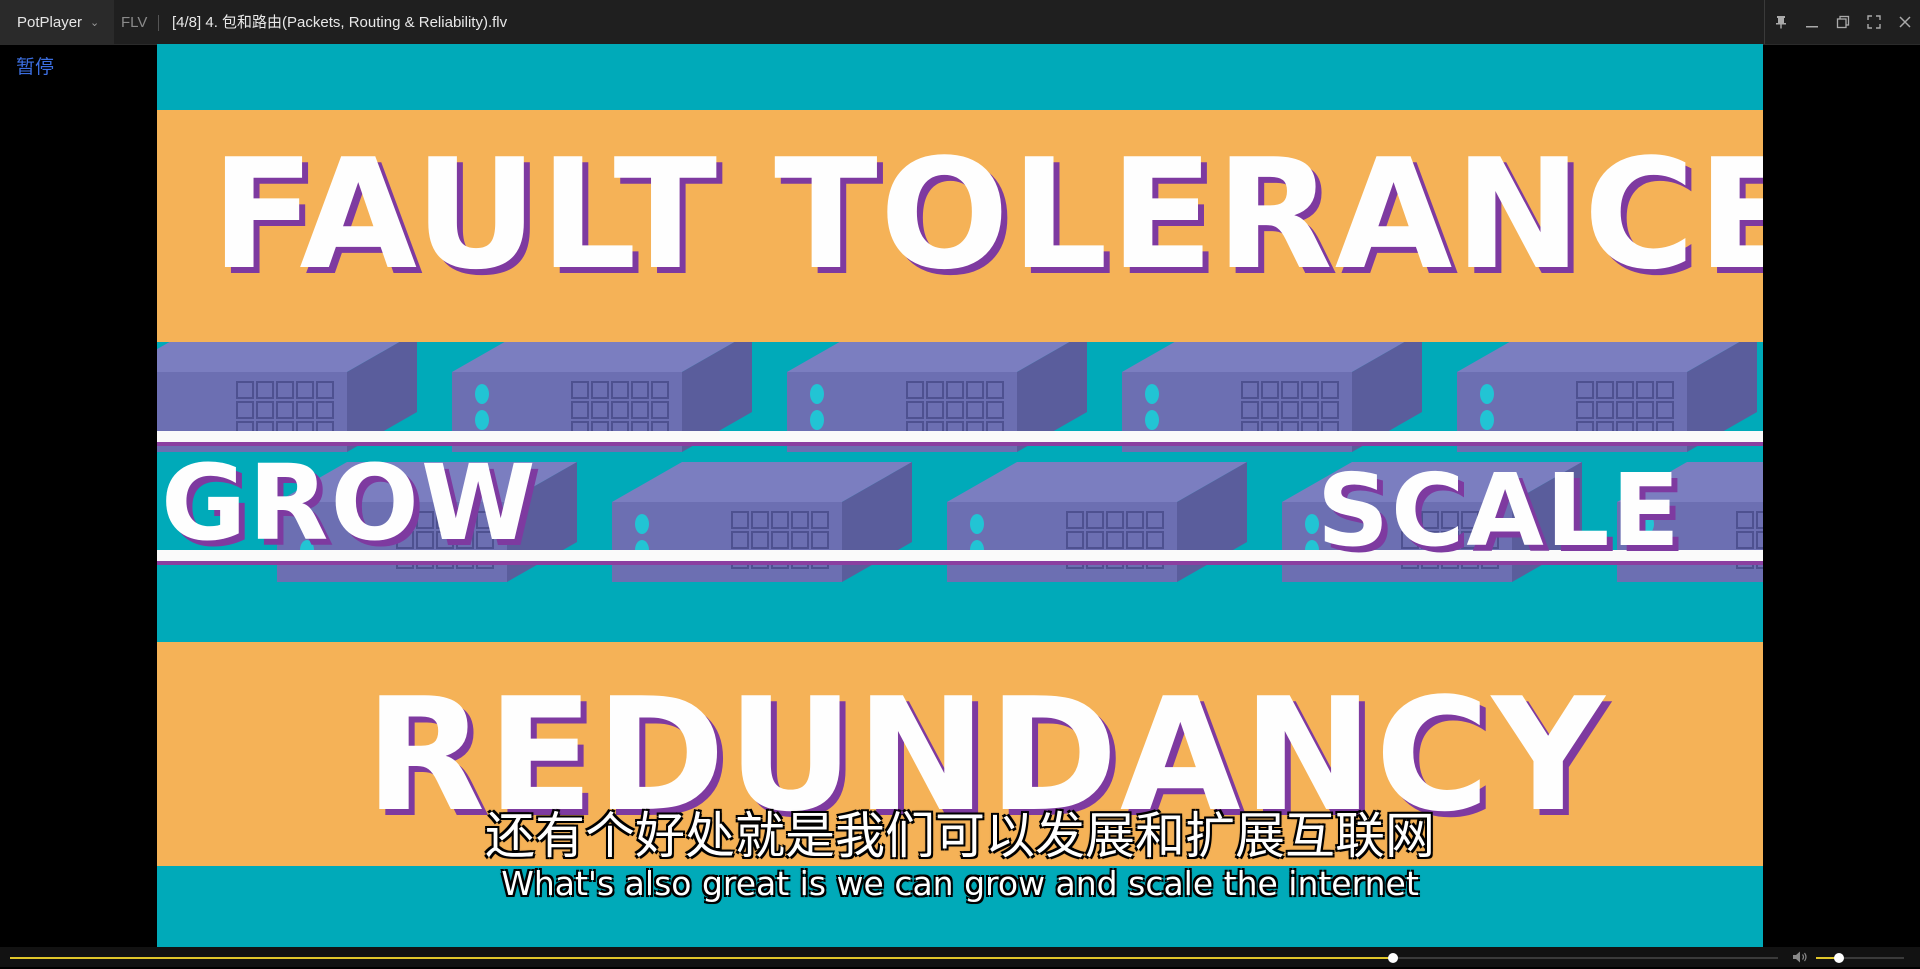 Image resolution: width=1920 pixels, height=969 pixels. I want to click on pin-button, so click(1780, 22).